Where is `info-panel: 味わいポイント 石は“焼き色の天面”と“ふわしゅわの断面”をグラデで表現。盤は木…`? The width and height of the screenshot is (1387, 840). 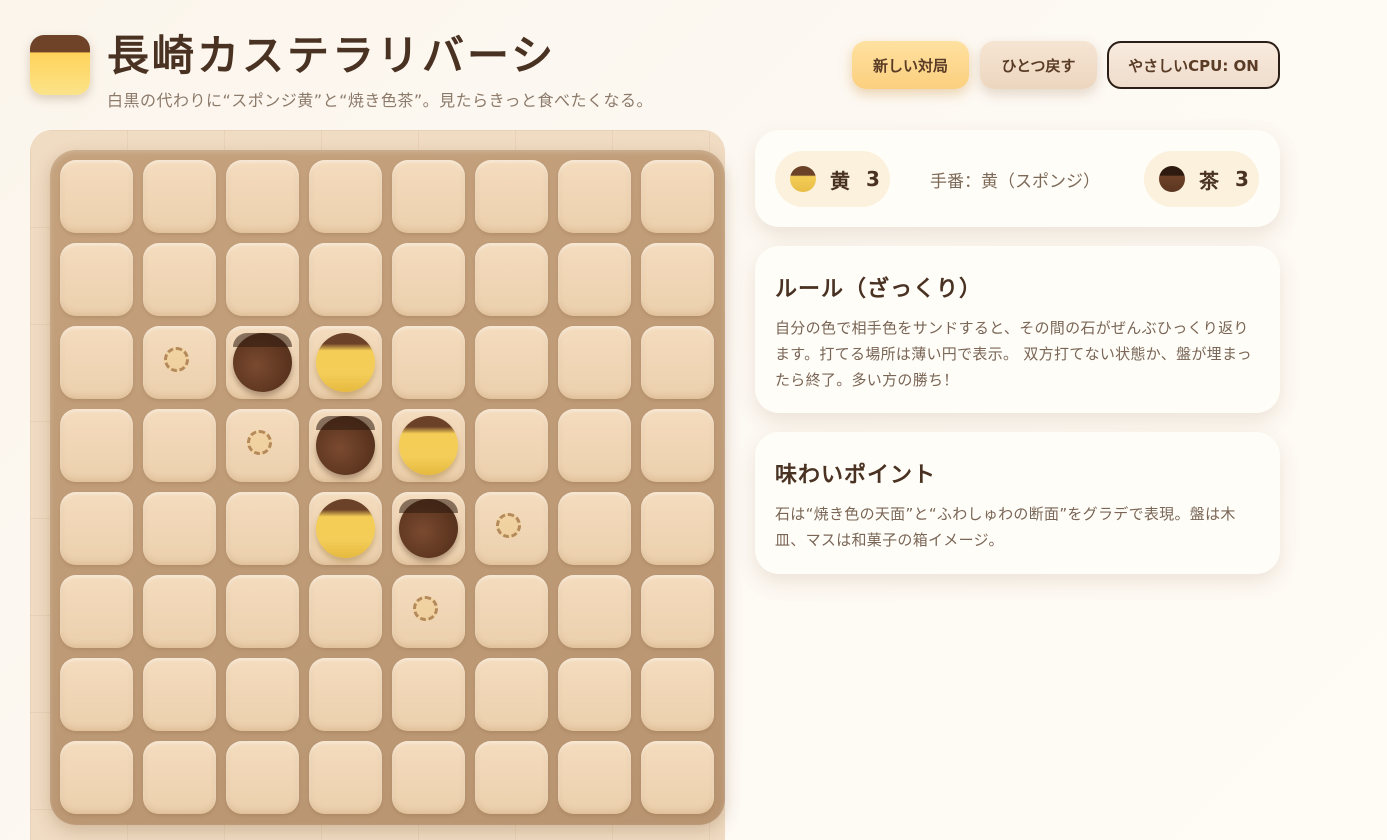
info-panel: 味わいポイント 石は“焼き色の天面”と“ふわしゅわの断面”をグラデで表現。盤は木… is located at coordinates (1017, 503).